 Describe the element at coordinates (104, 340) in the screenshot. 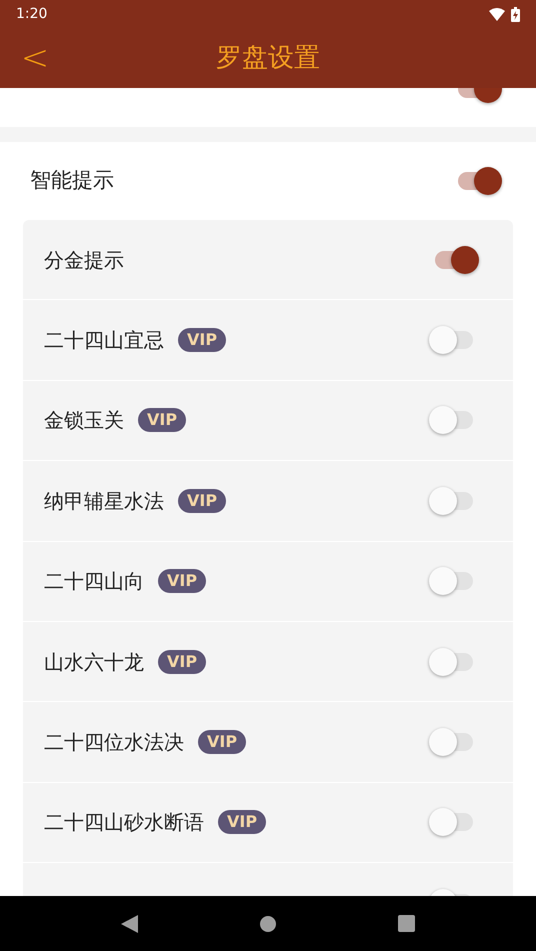

I see `setting-label: 二十四山宜忌` at that location.